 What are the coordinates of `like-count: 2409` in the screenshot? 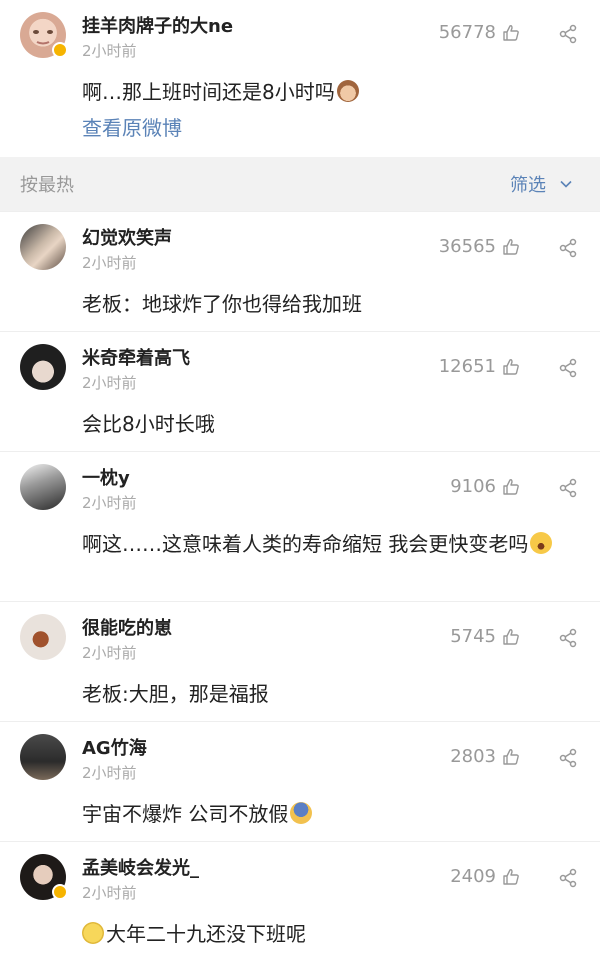 It's located at (473, 876).